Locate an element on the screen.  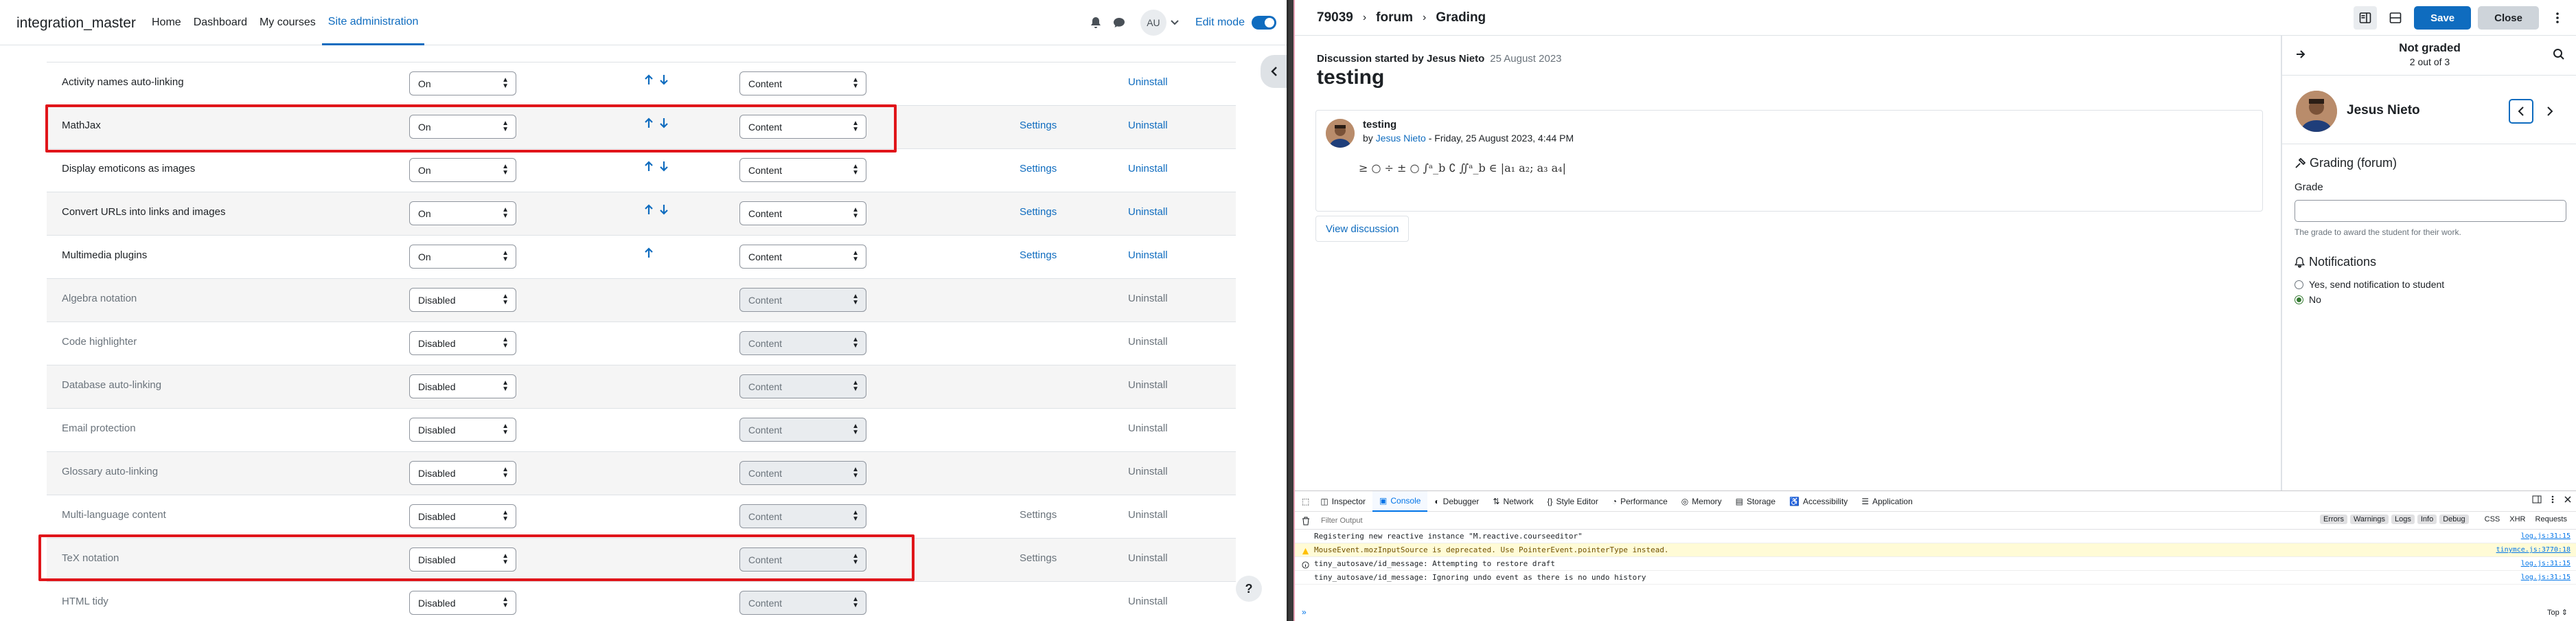
nav-my-courses: My courses is located at coordinates (287, 22).